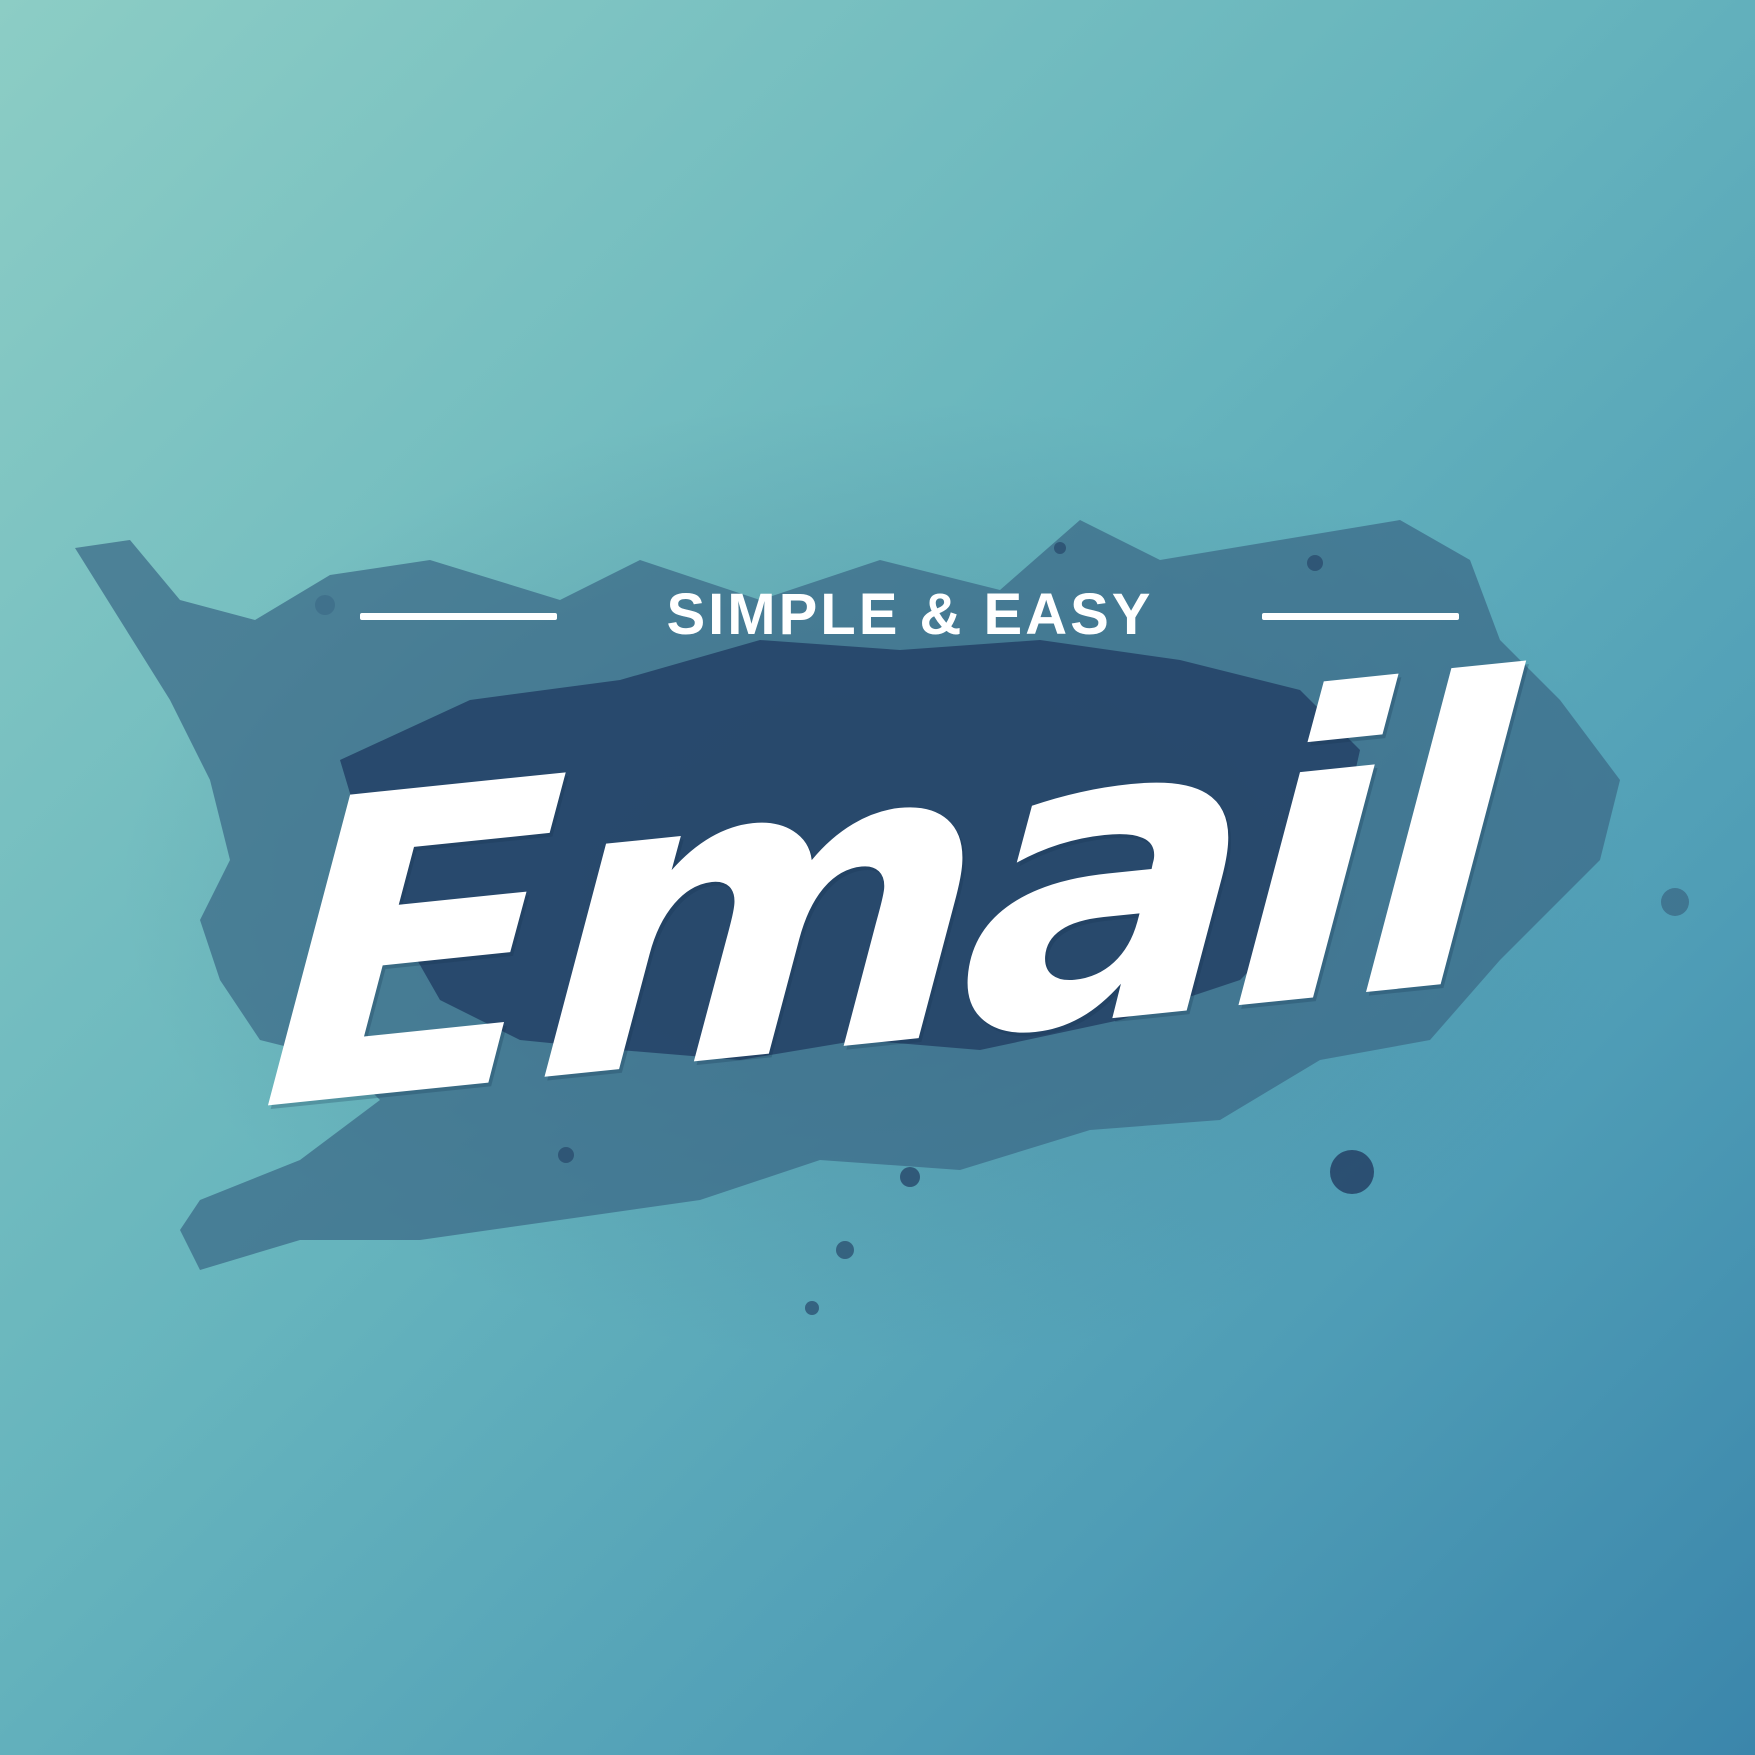 Image resolution: width=1755 pixels, height=1755 pixels. Describe the element at coordinates (458, 616) in the screenshot. I see `tagline-rule-left` at that location.